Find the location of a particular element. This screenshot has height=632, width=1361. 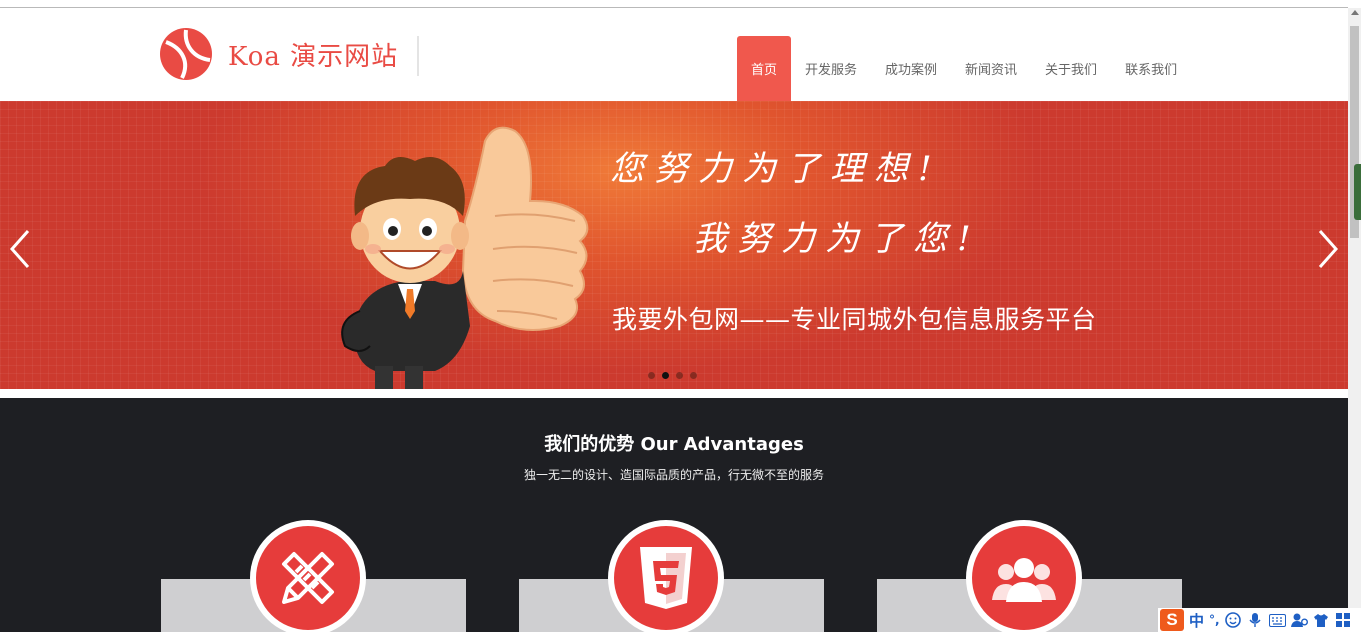

chevron-left-icon is located at coordinates (19, 249).